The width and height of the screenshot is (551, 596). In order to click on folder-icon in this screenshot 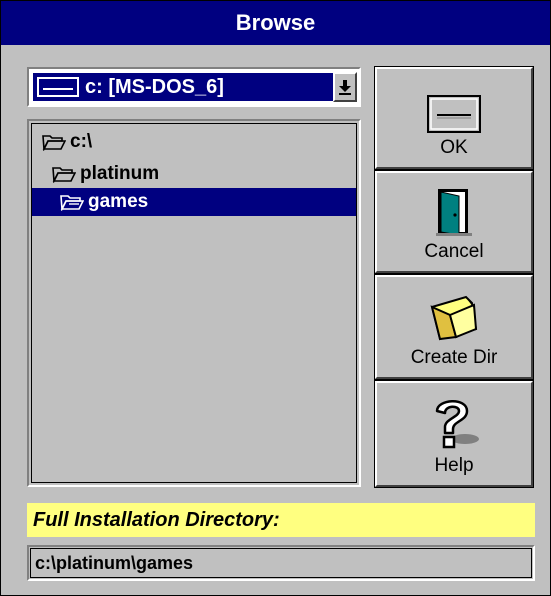, I will do `click(454, 318)`.